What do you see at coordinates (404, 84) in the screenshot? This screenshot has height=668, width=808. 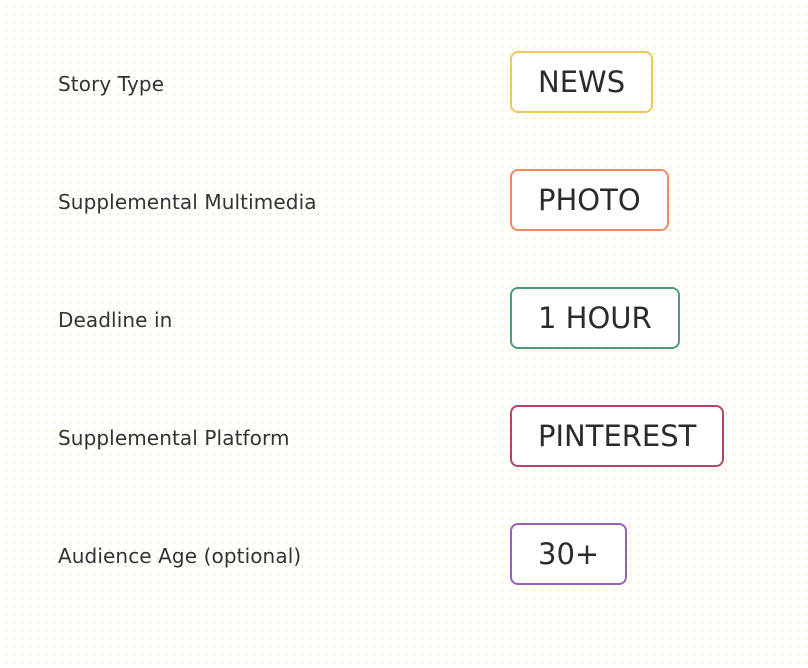 I see `field-row-story-type: Story Type NEWS` at bounding box center [404, 84].